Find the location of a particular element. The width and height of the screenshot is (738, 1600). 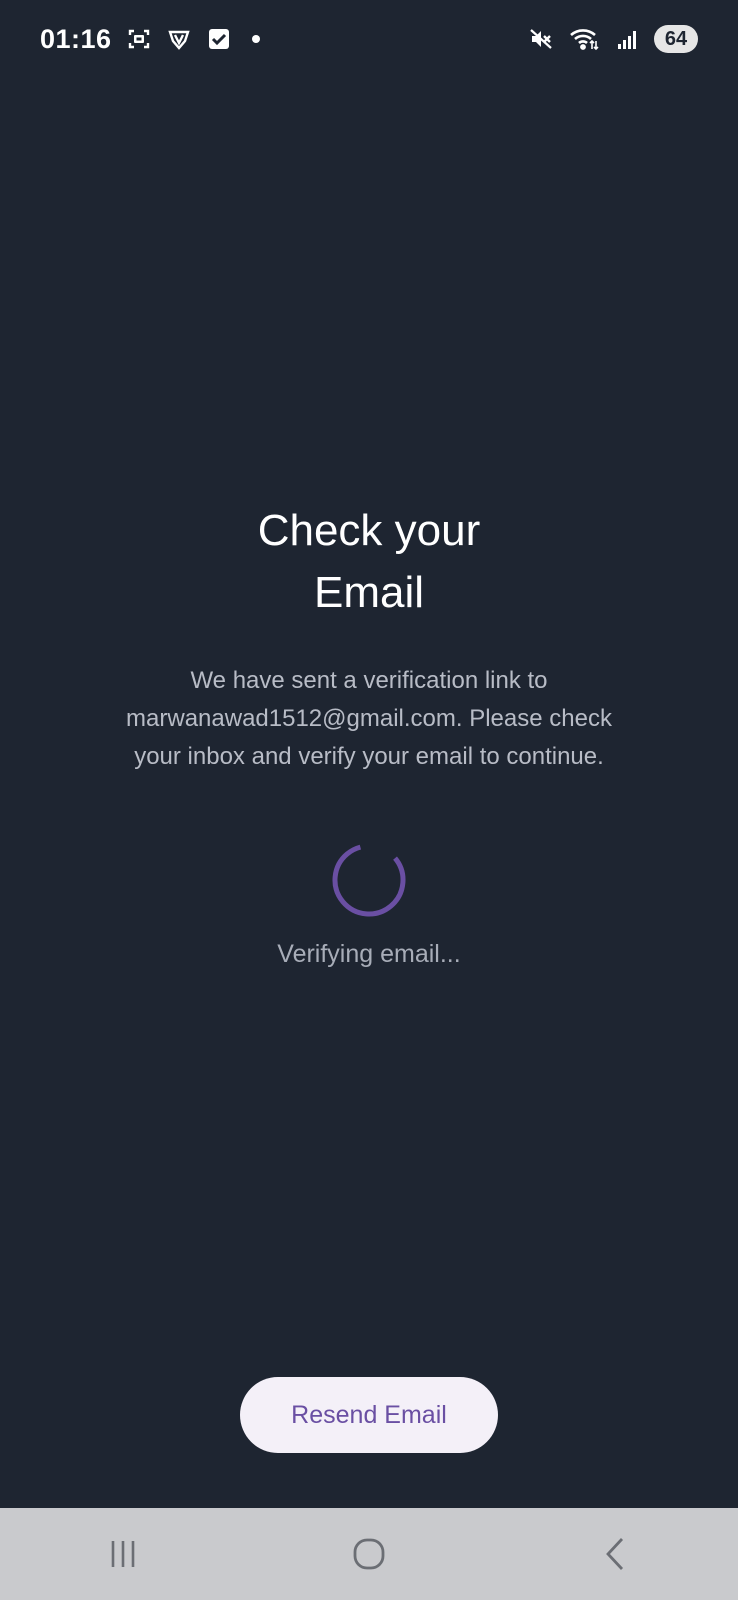

home-button is located at coordinates (369, 1554).